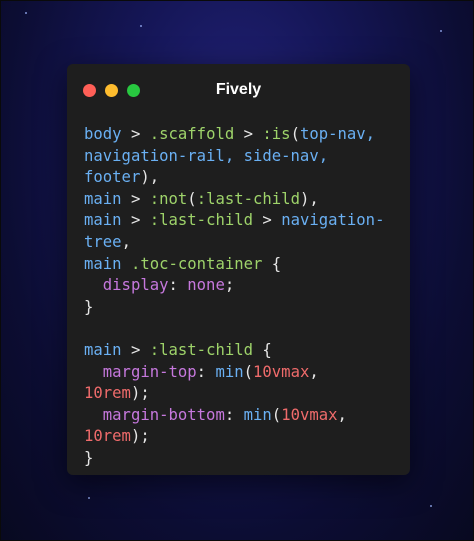  What do you see at coordinates (206, 155) in the screenshot?
I see `code-token: navigation-rail, side-nav,` at bounding box center [206, 155].